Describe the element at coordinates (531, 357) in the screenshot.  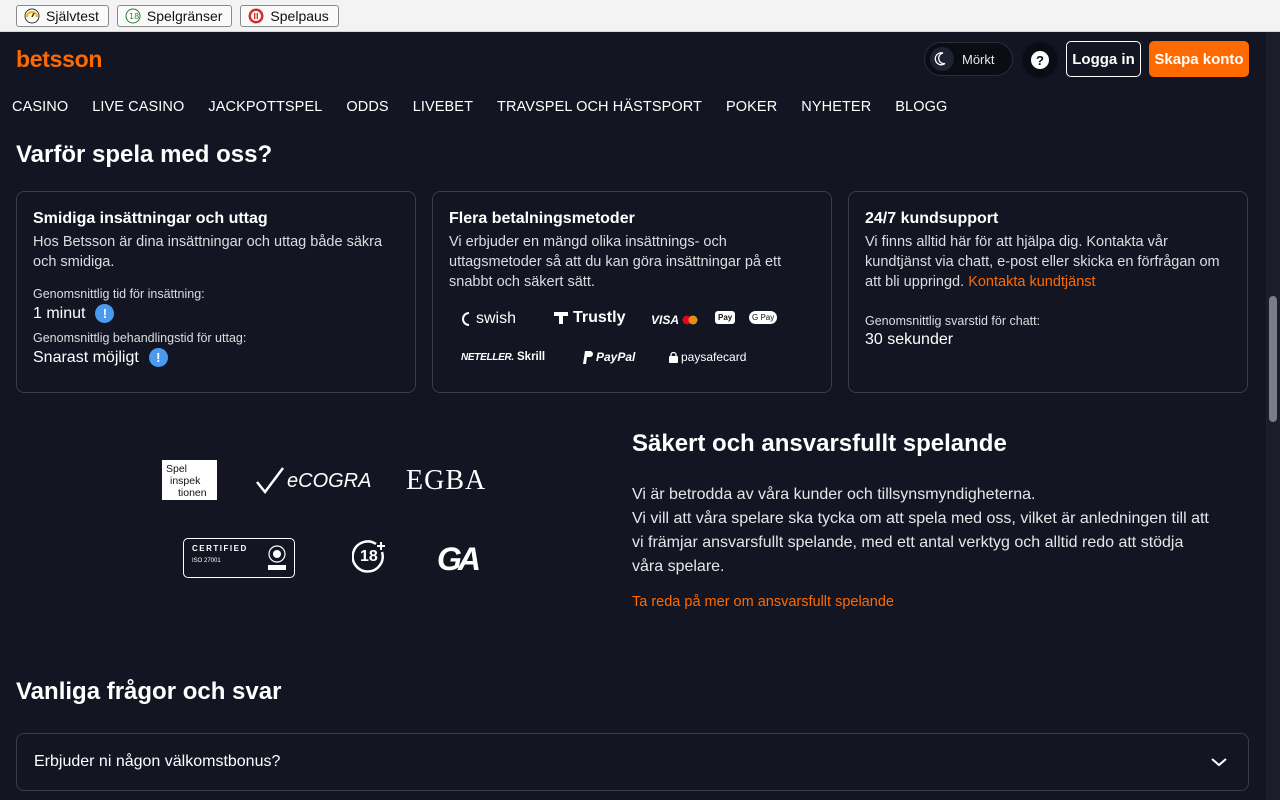
I see `skrill-logo: Skrill` at that location.